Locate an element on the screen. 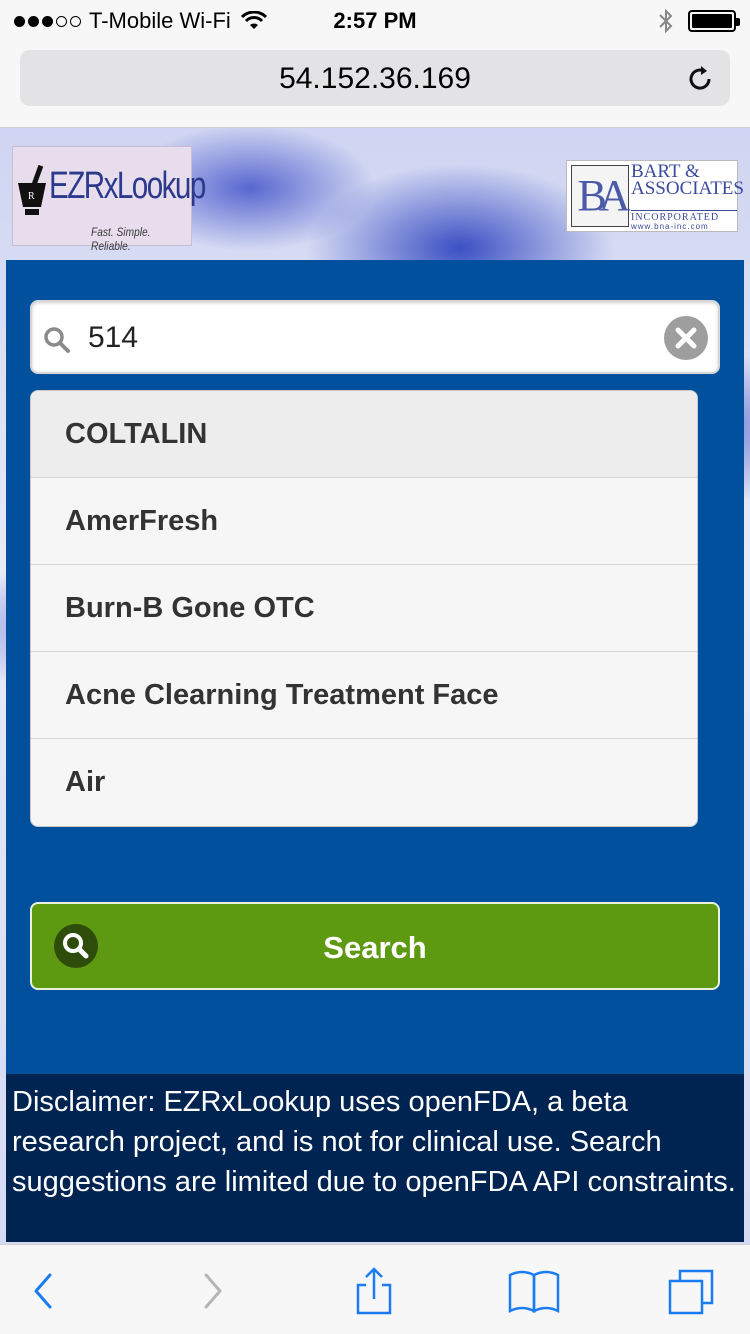  search-input is located at coordinates (368, 338).